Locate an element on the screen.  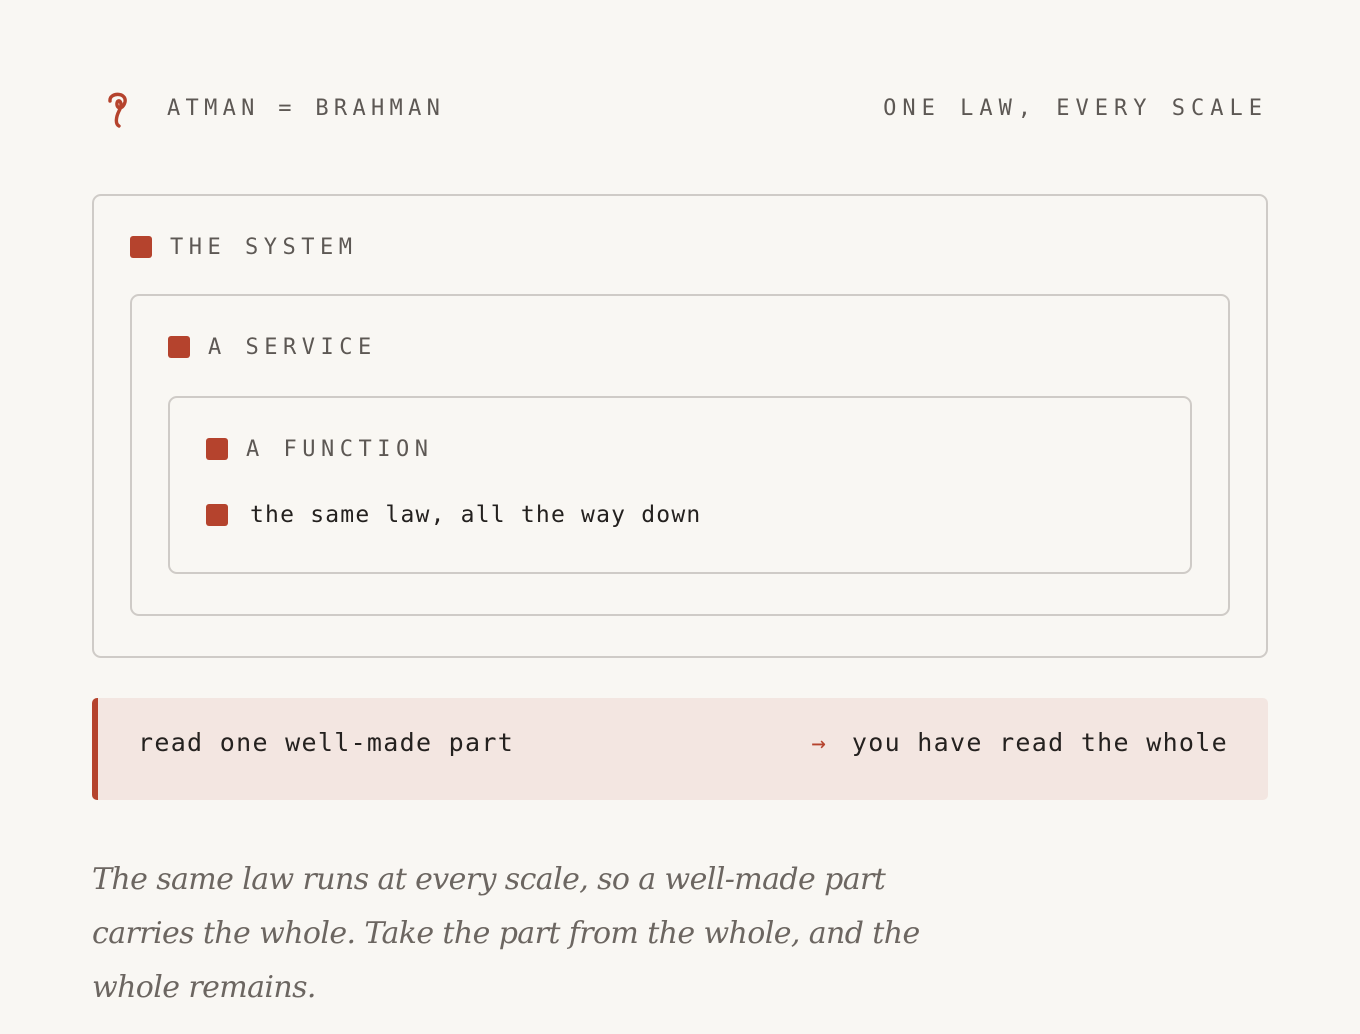
function-label-row: A FUNCTION is located at coordinates (319, 449).